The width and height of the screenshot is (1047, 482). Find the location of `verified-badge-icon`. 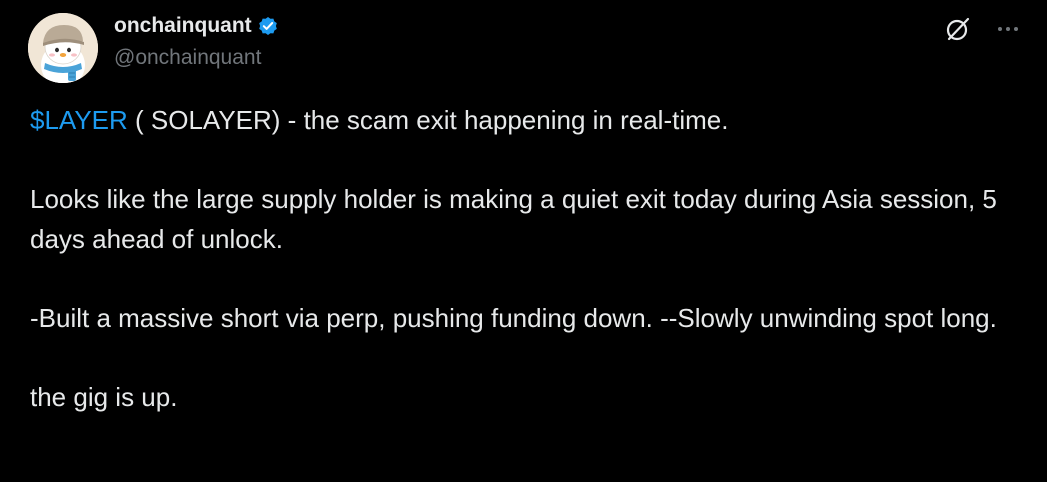

verified-badge-icon is located at coordinates (268, 26).